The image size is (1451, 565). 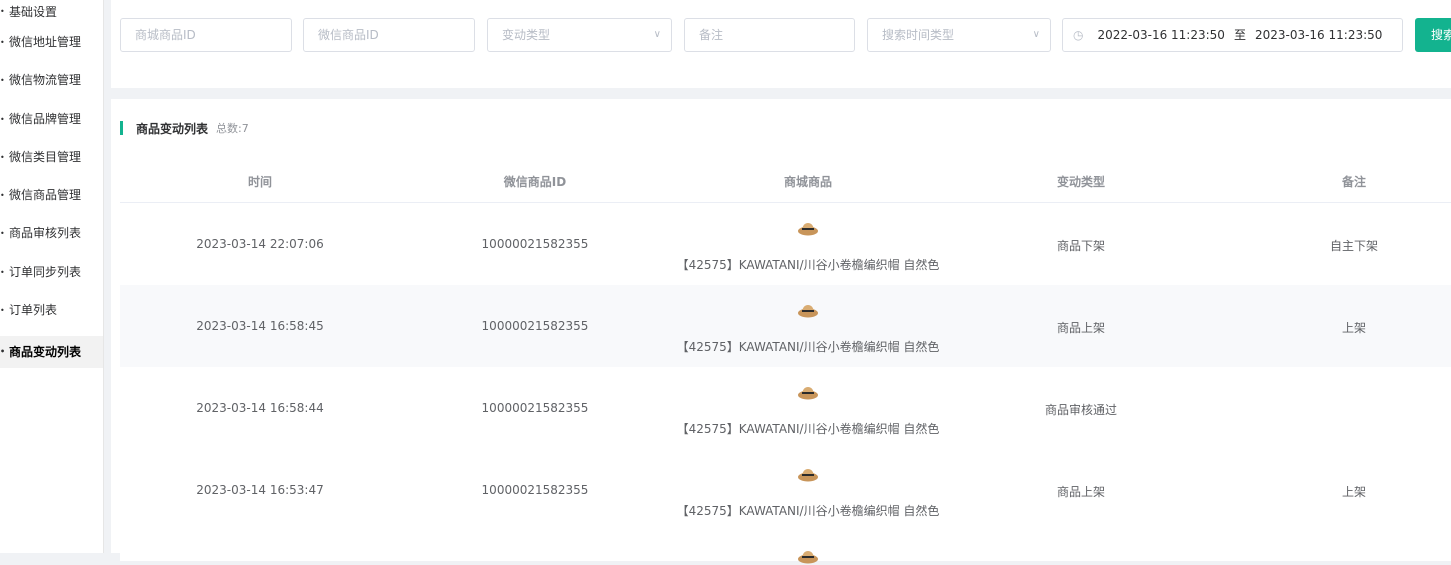 I want to click on cell-remark: 自主下架, so click(x=1353, y=246).